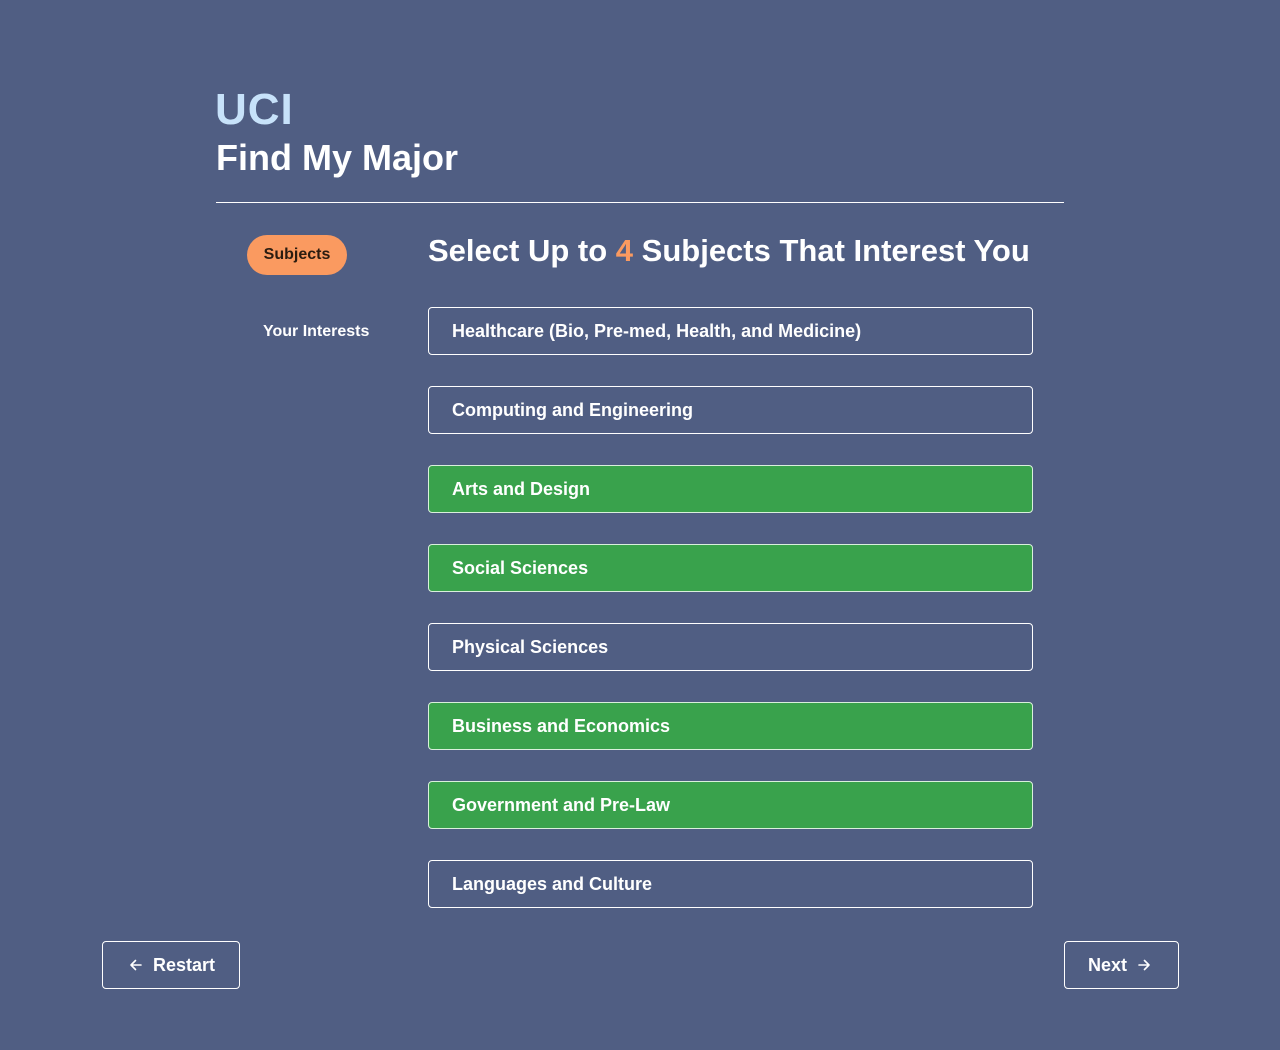 Image resolution: width=1280 pixels, height=1050 pixels. What do you see at coordinates (316, 331) in the screenshot?
I see `step-your-interests: Your Interests` at bounding box center [316, 331].